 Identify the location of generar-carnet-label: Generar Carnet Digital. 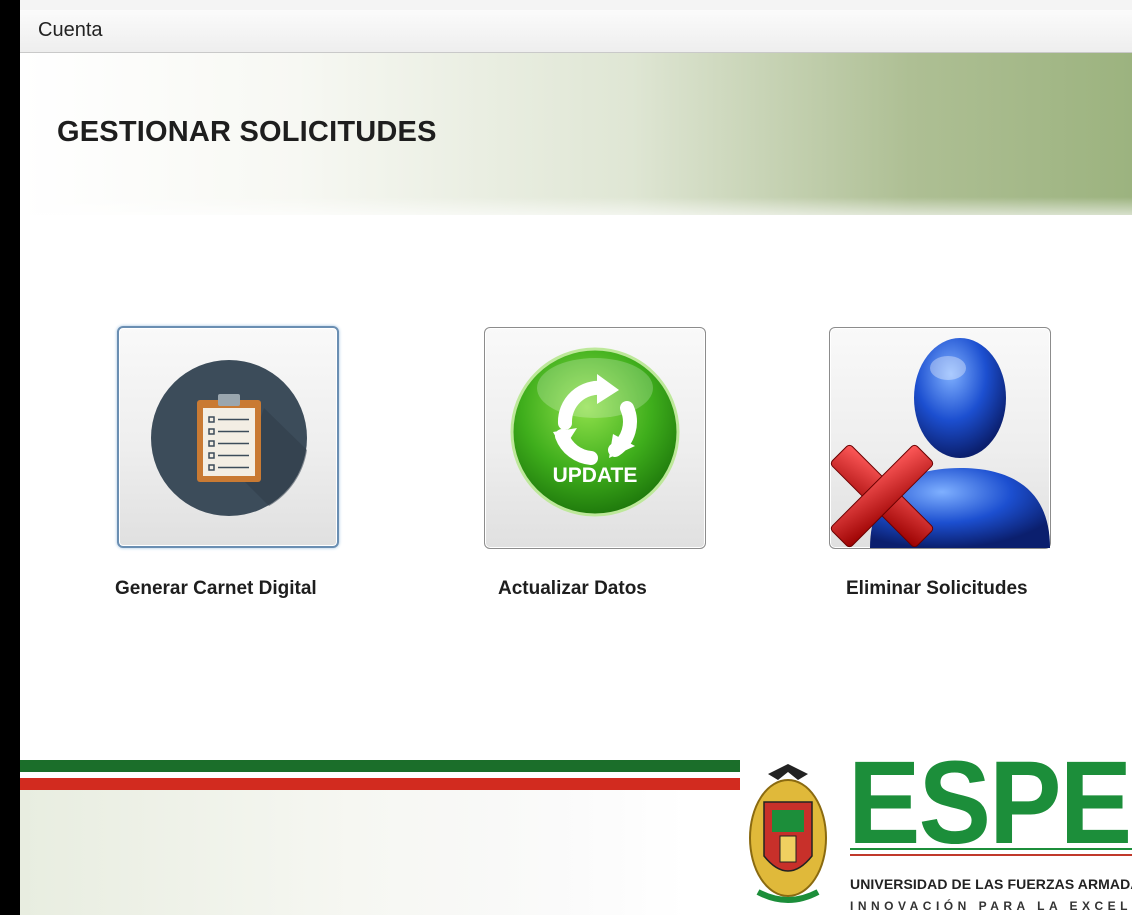
(216, 588).